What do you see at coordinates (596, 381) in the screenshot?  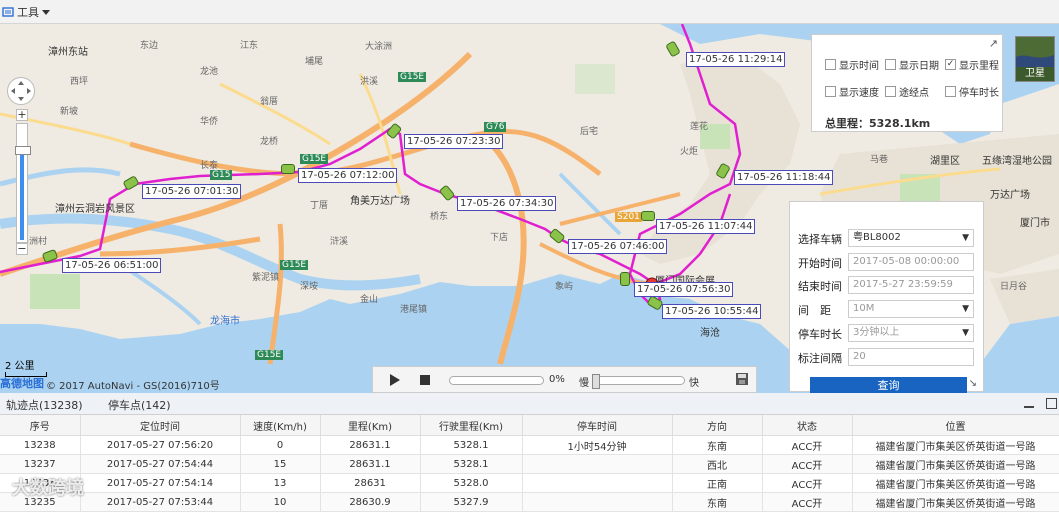 I see `speed-slider-handle` at bounding box center [596, 381].